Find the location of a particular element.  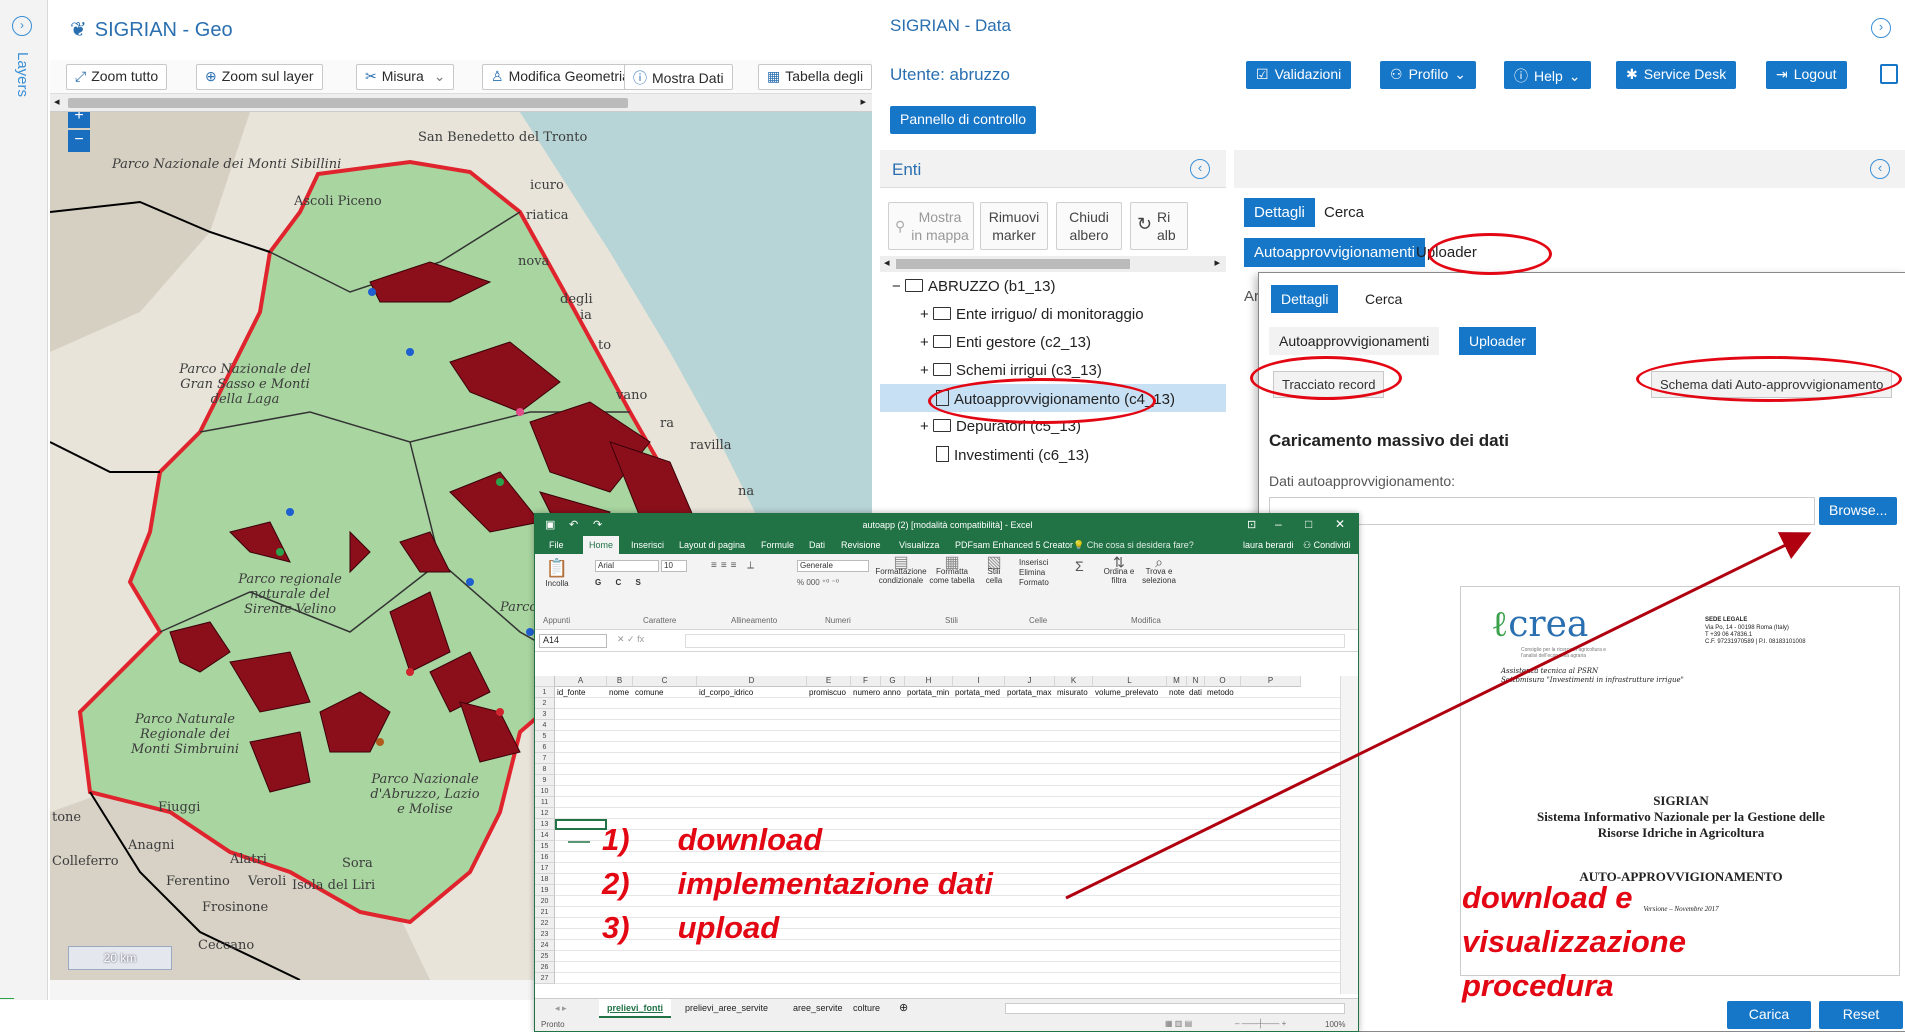

ribbon-tab-pdfsam: PDFsam Enhanced 5 Creator is located at coordinates (1014, 545).